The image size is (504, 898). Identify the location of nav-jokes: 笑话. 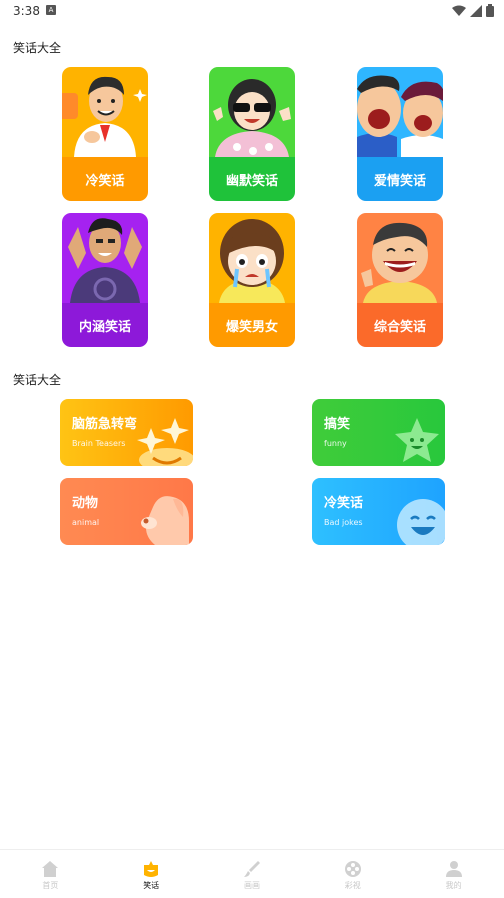
(151, 874).